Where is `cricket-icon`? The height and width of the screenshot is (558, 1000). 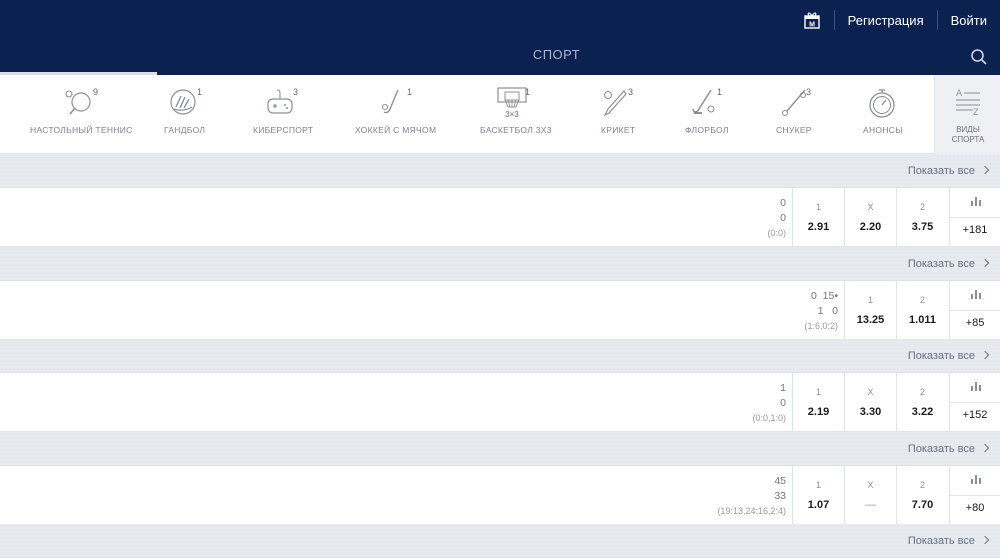 cricket-icon is located at coordinates (615, 103).